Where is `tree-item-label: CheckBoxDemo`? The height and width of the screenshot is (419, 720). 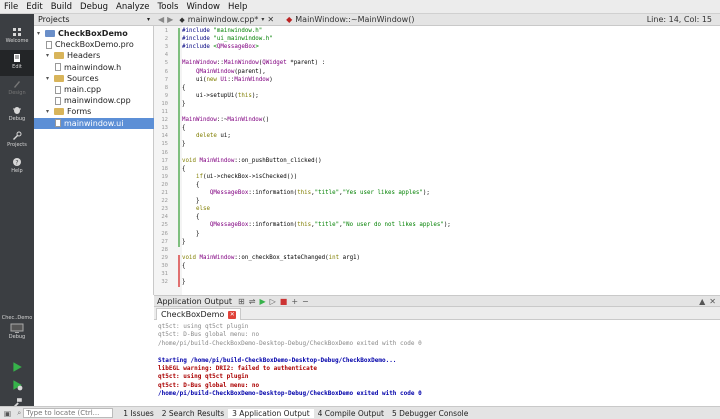
tree-item-label: CheckBoxDemo is located at coordinates (93, 33).